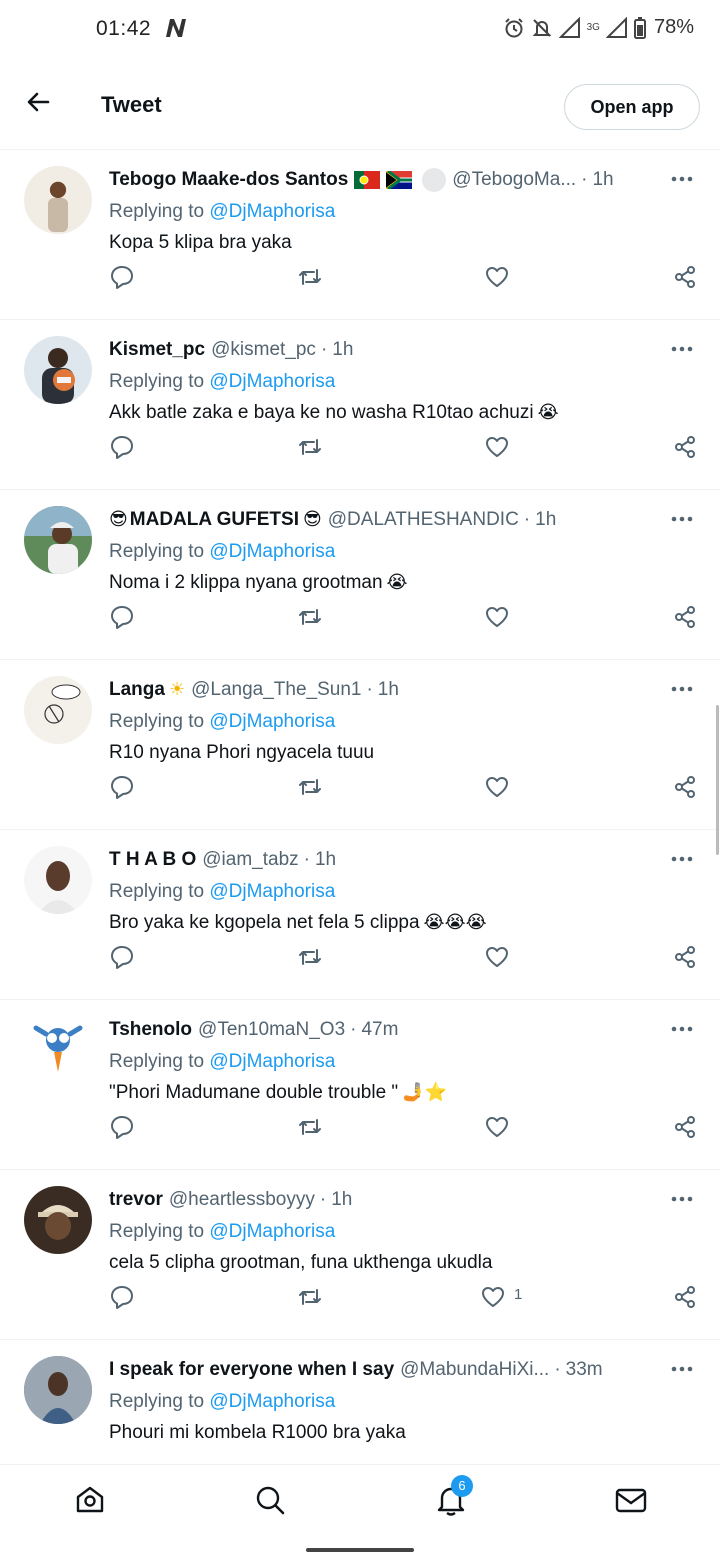  Describe the element at coordinates (152, 860) in the screenshot. I see `display-name: T H A B O` at that location.